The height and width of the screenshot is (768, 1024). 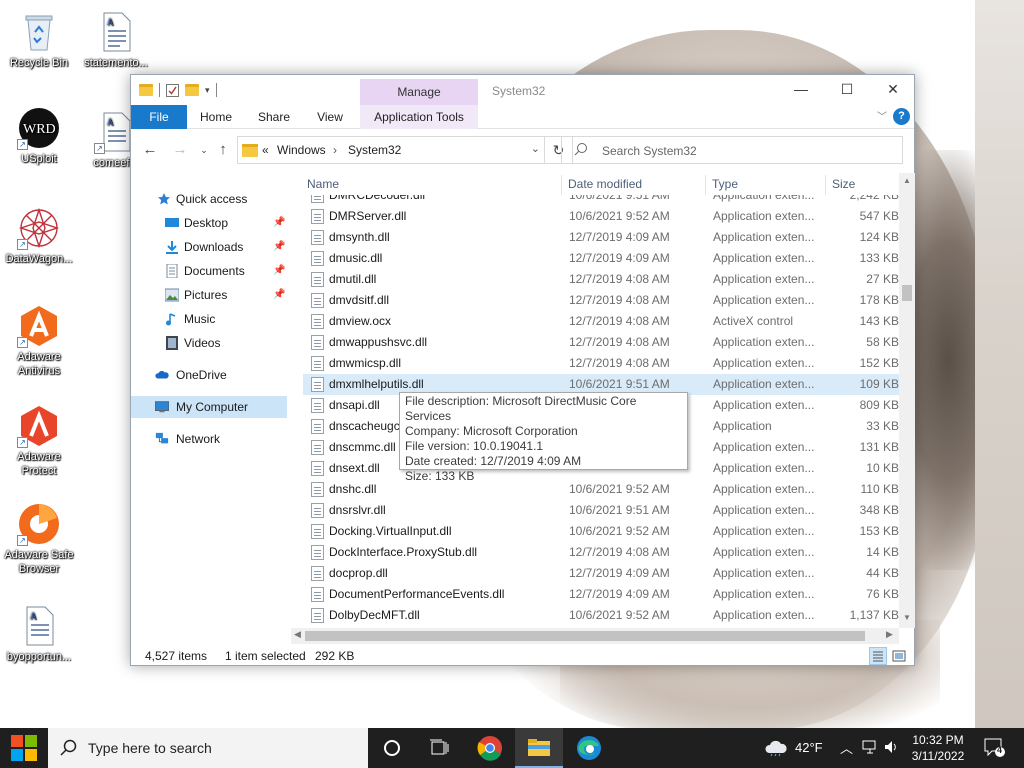 What do you see at coordinates (374, 150) in the screenshot?
I see `breadcrumb-system32: System32` at bounding box center [374, 150].